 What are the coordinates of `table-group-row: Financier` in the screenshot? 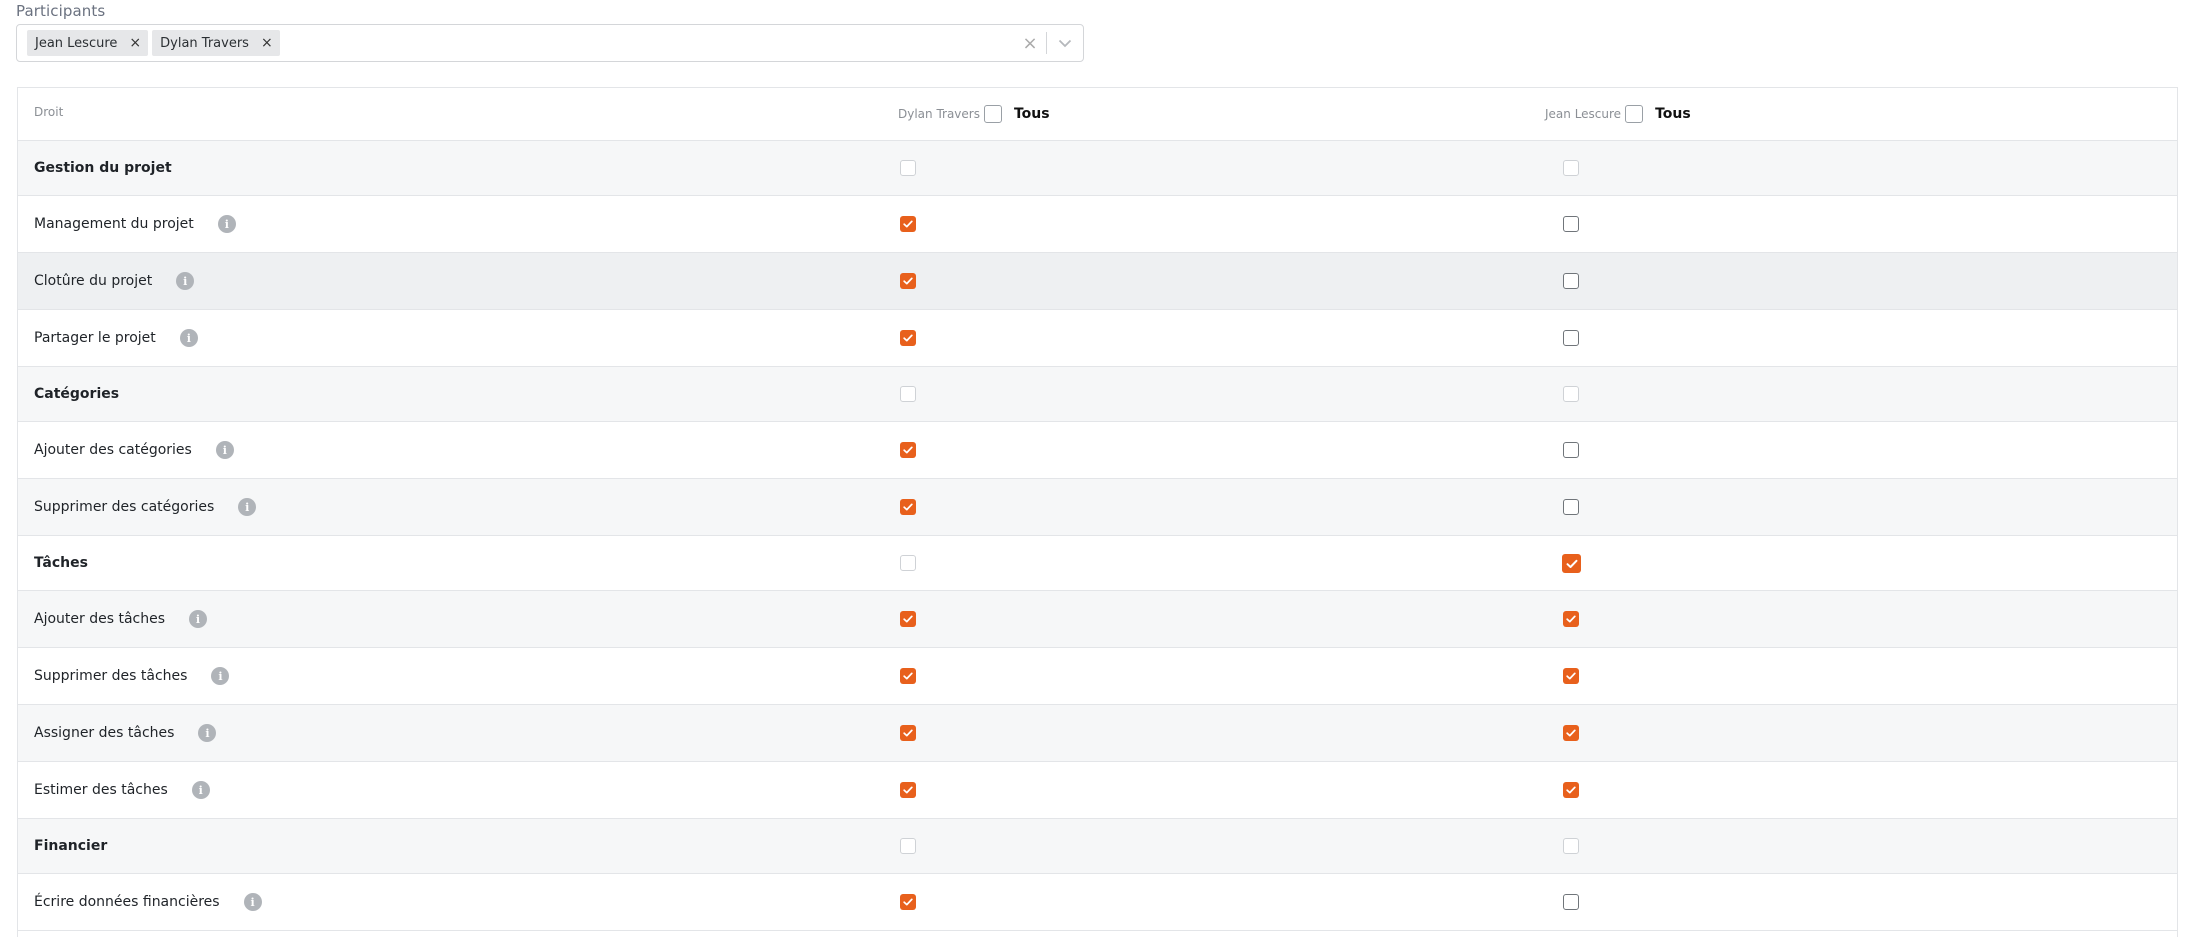 It's located at (1097, 846).